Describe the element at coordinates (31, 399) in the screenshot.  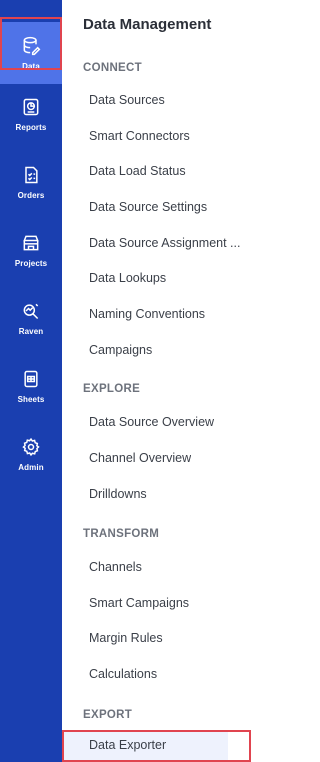
I see `rail-label-sheets: Sheets` at that location.